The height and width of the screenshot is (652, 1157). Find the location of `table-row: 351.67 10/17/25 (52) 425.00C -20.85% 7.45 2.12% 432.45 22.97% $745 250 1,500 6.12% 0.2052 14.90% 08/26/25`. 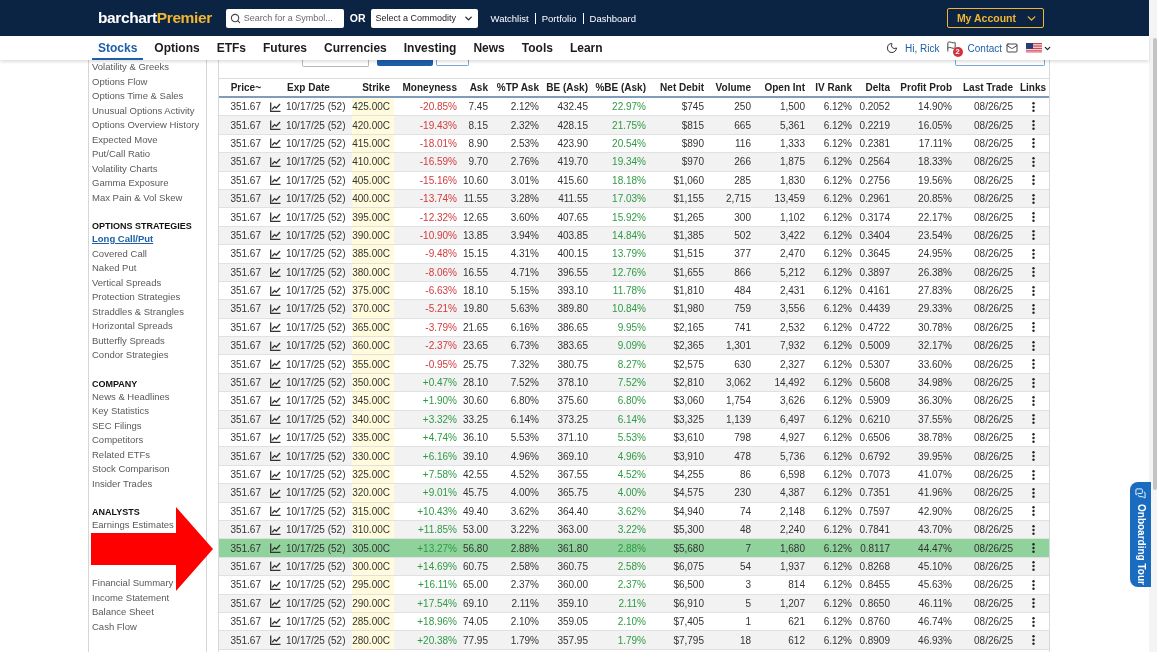

table-row: 351.67 10/17/25 (52) 425.00C -20.85% 7.45 2.12% 432.45 22.97% $745 250 1,500 6.12% 0.2052 14.90% 08/26/25 is located at coordinates (634, 107).